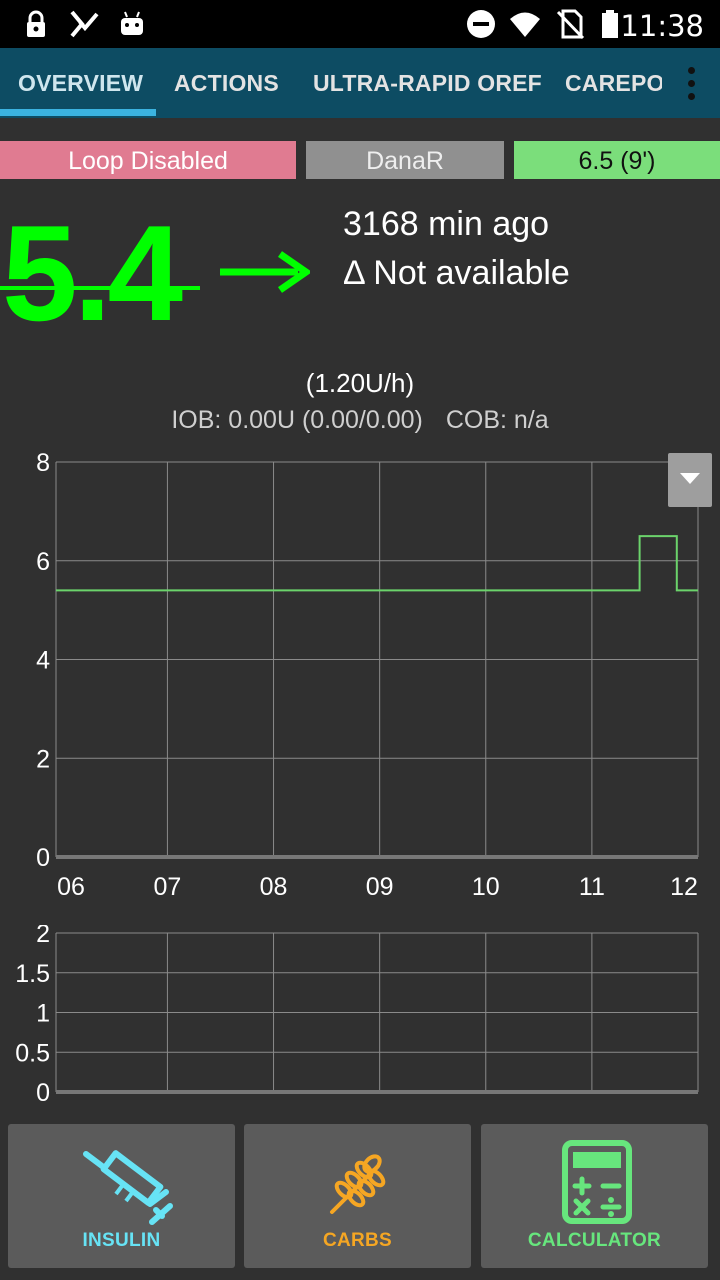  I want to click on profile-status: 6.5 (9'), so click(617, 160).